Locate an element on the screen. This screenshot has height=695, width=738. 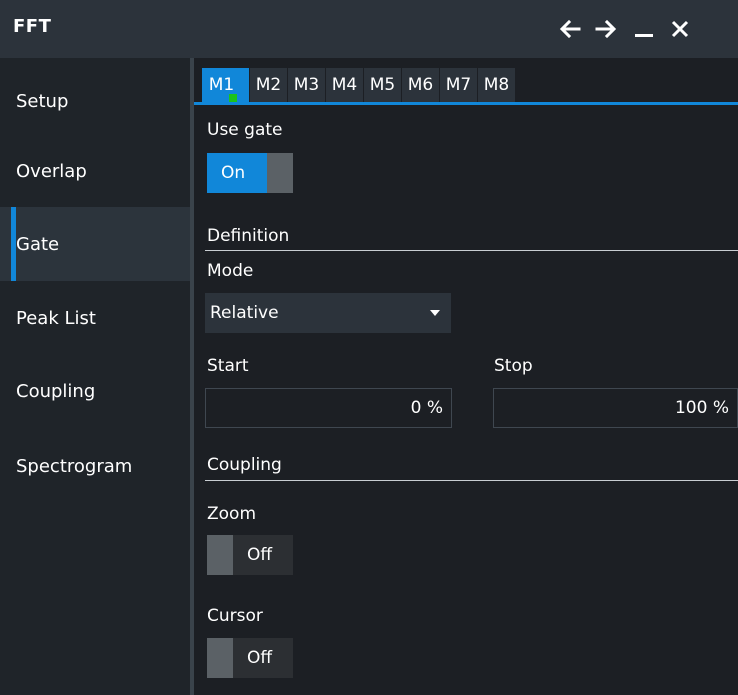
measurement-tabs: M1 M2 M3 M4 M5 M6 M7 M8 is located at coordinates (466, 81).